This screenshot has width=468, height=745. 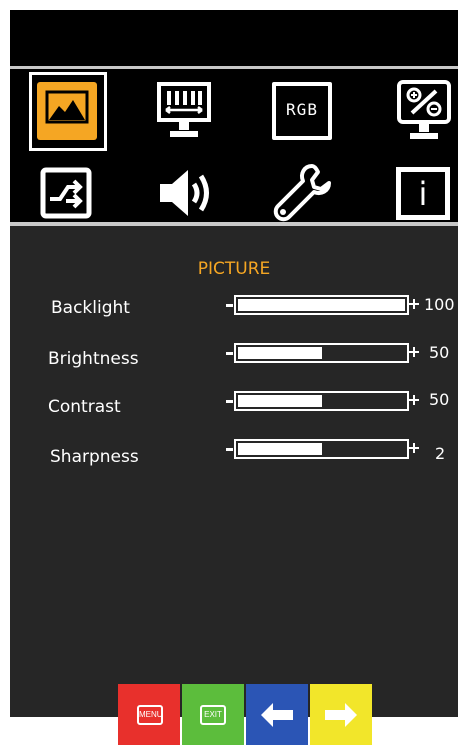 I want to click on setting-row-sharpness: Sharpness 2, so click(x=234, y=451).